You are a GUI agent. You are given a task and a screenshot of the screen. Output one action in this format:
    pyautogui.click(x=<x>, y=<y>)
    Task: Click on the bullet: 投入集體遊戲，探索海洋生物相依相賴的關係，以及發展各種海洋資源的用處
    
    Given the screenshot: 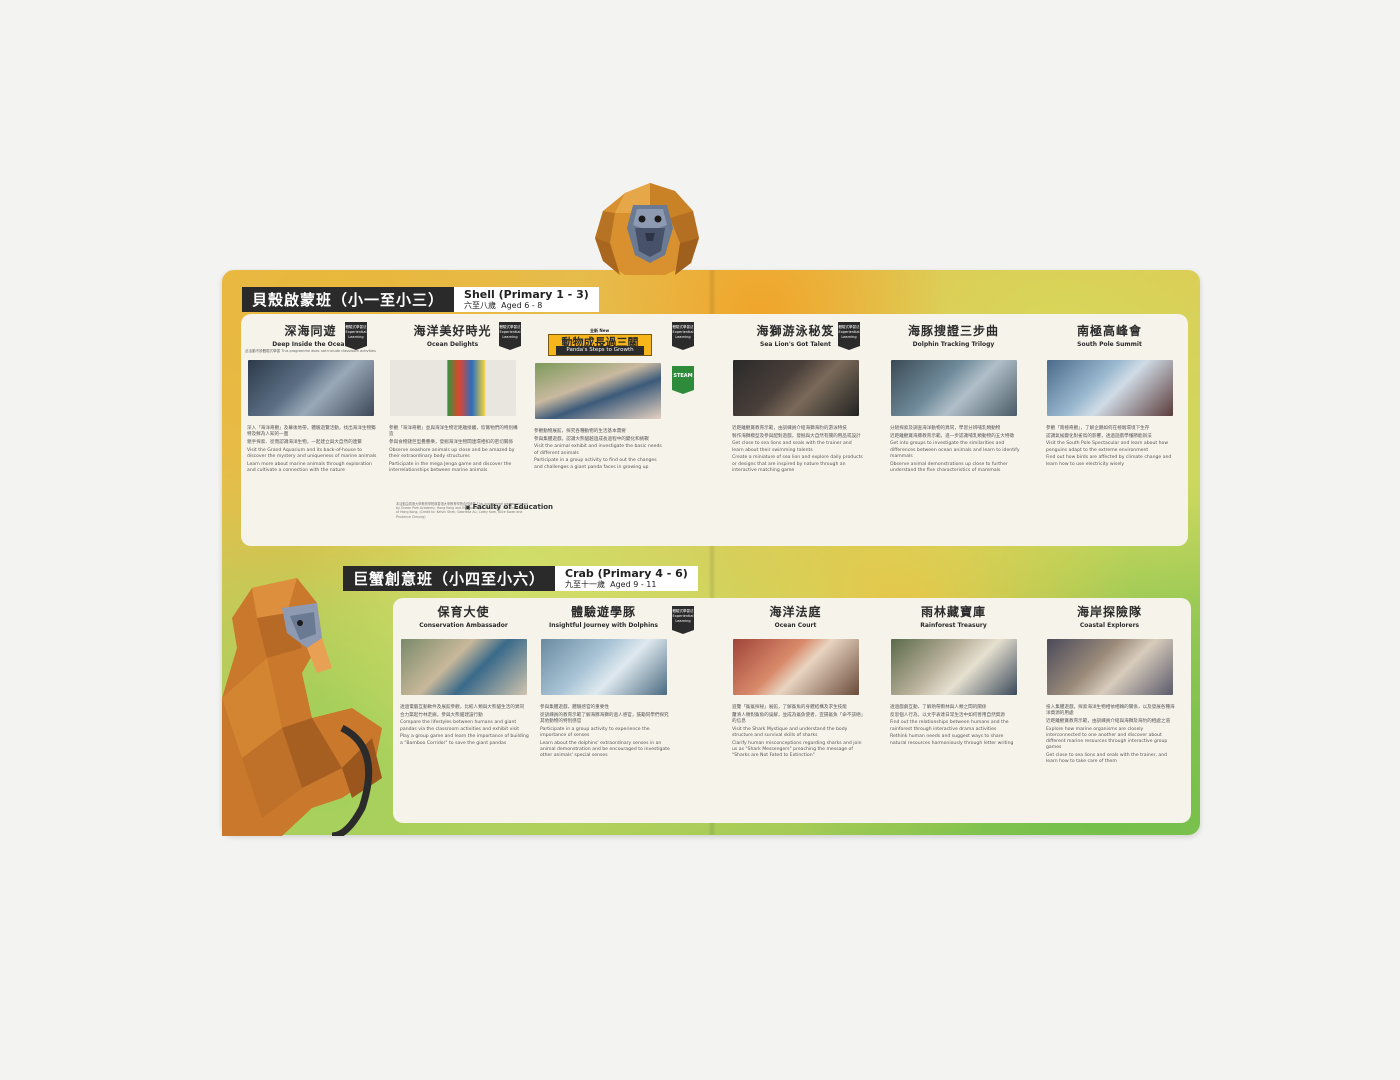 What is the action you would take?
    pyautogui.click(x=1110, y=711)
    